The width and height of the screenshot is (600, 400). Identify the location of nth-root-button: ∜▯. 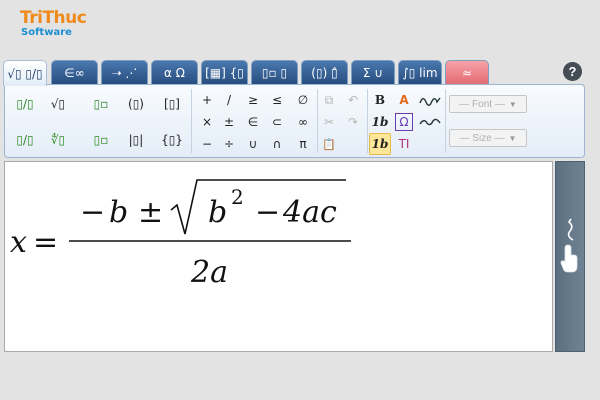
(58, 140).